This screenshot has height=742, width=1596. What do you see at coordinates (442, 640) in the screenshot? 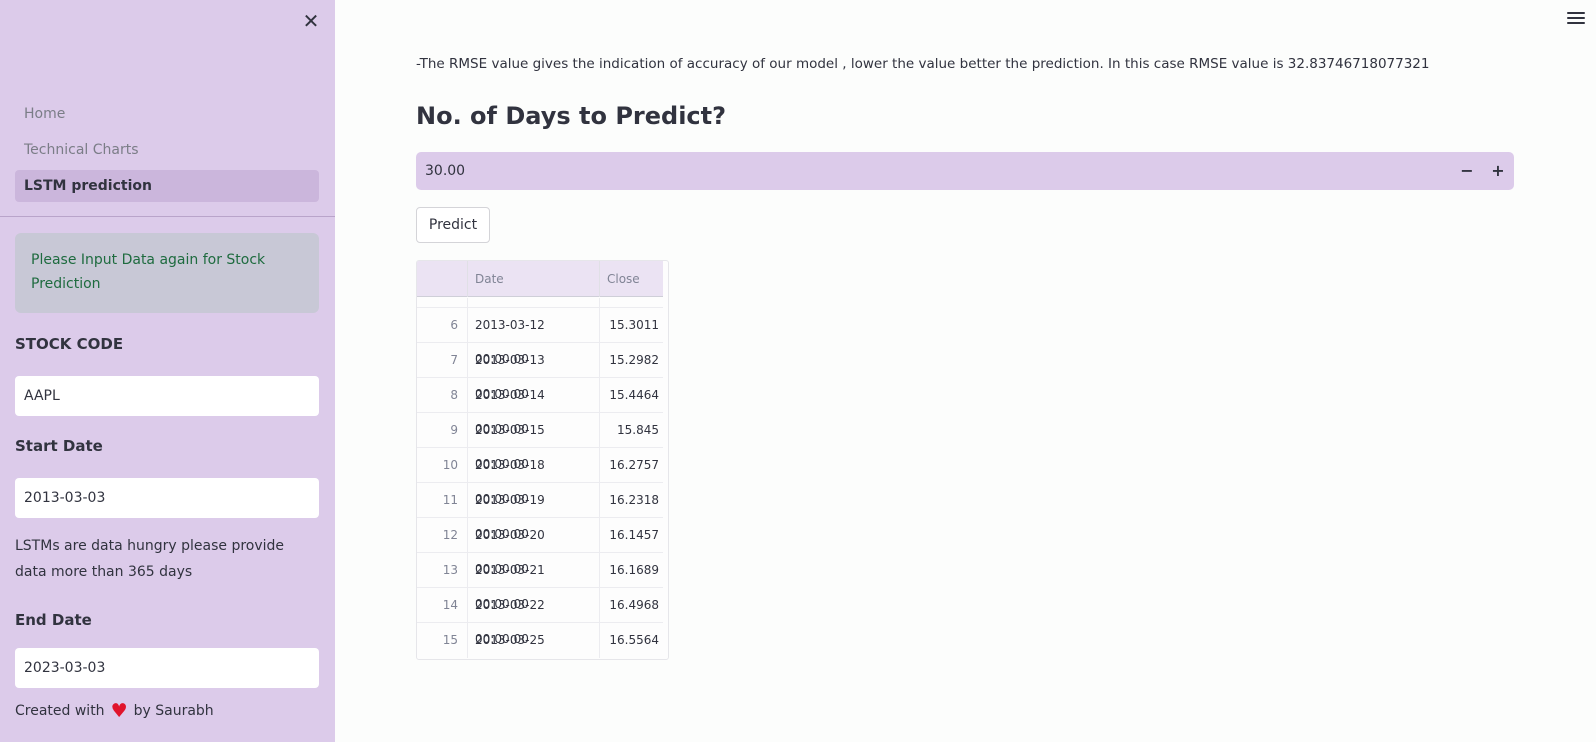
I see `row-index: 15` at bounding box center [442, 640].